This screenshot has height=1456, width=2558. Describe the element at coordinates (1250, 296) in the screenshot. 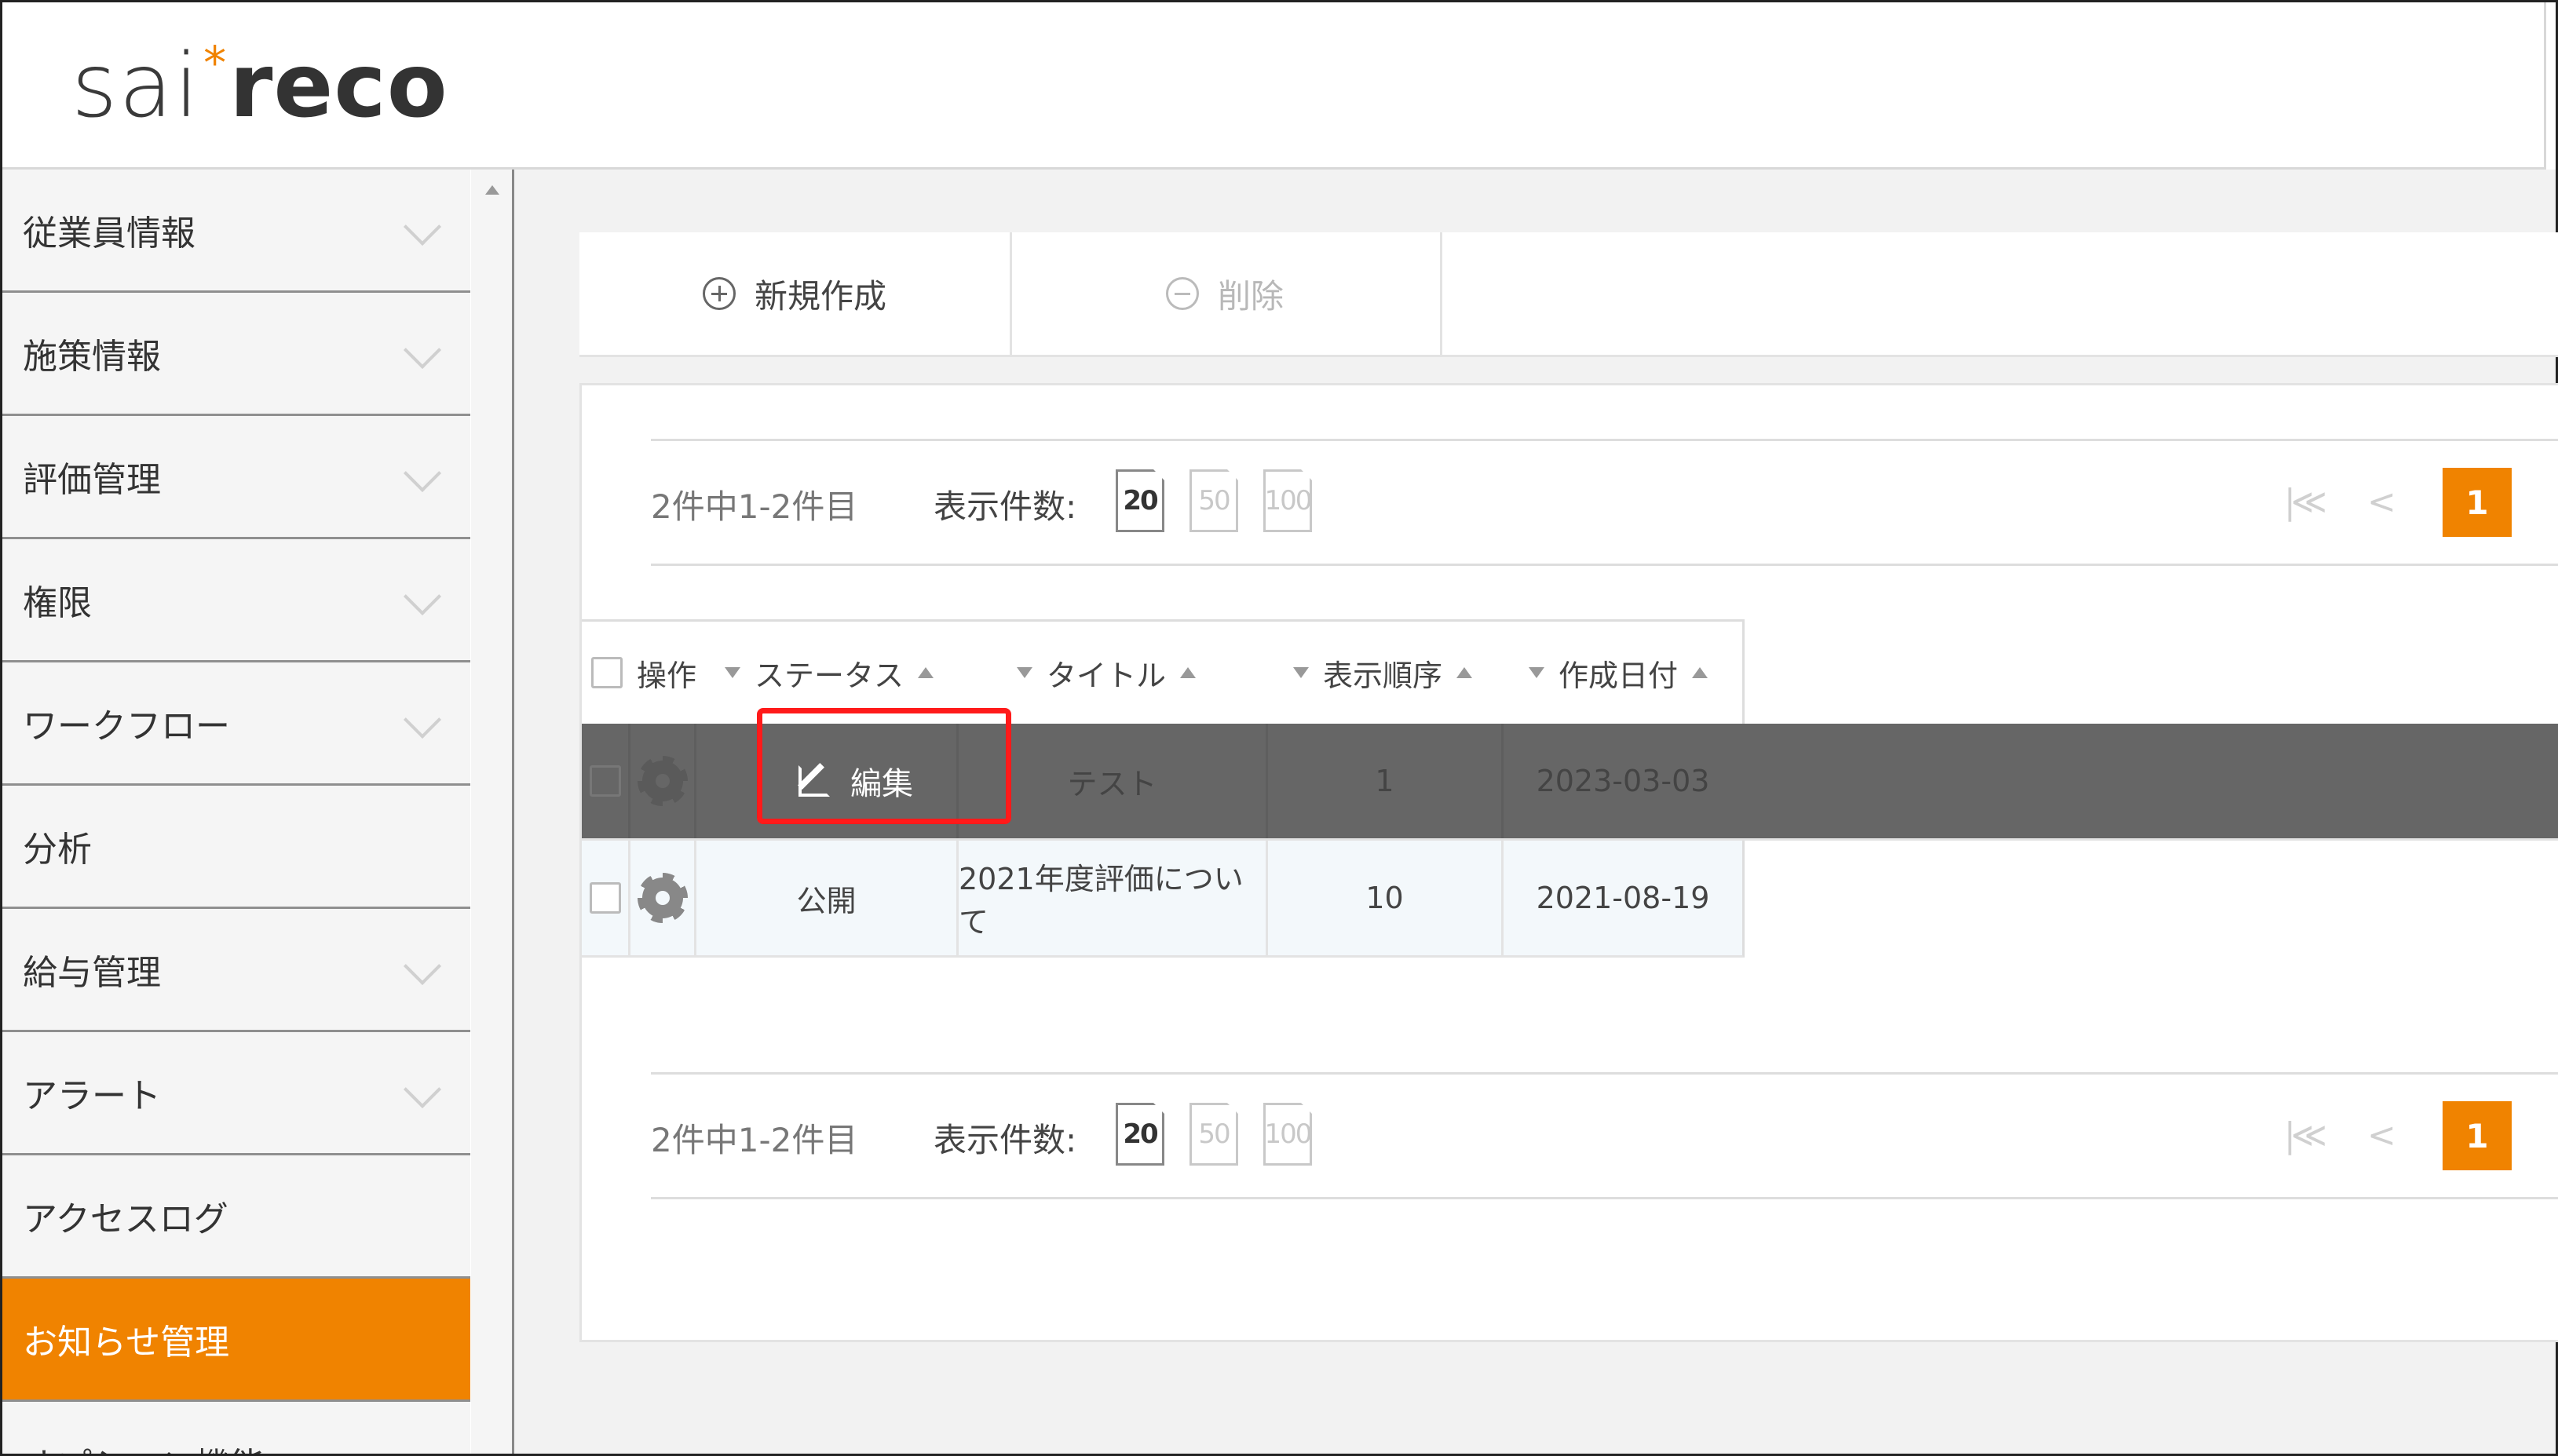

I see `delete-button-label: 削除` at that location.